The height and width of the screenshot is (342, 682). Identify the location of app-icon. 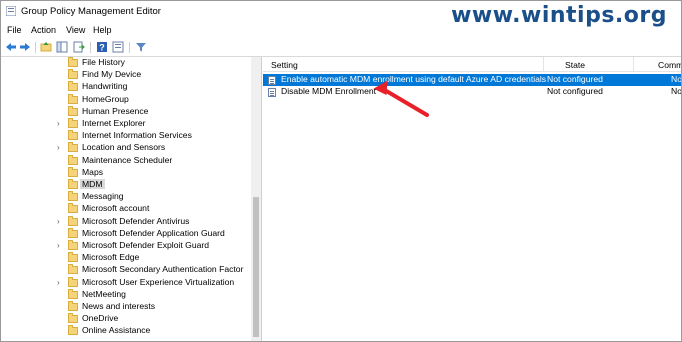
(11, 11).